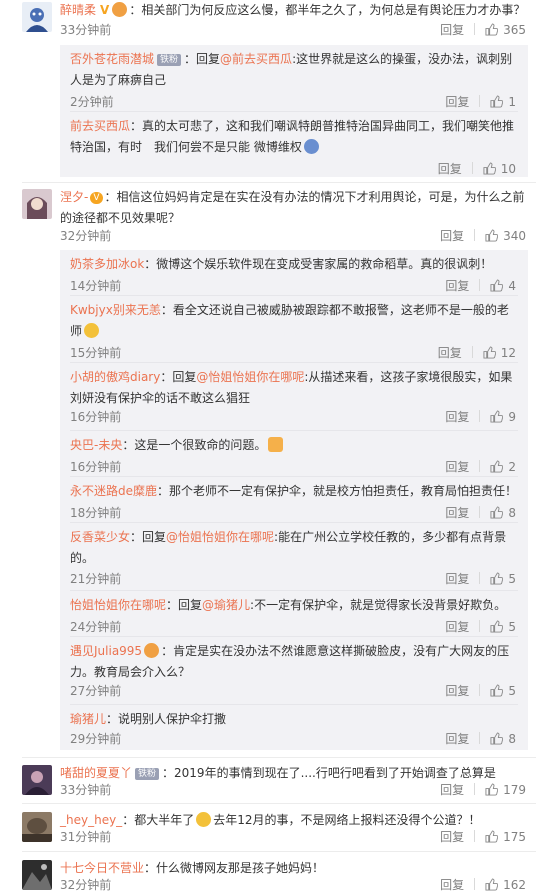  I want to click on reply-text: ：说明别人保护伞打撒, so click(166, 719).